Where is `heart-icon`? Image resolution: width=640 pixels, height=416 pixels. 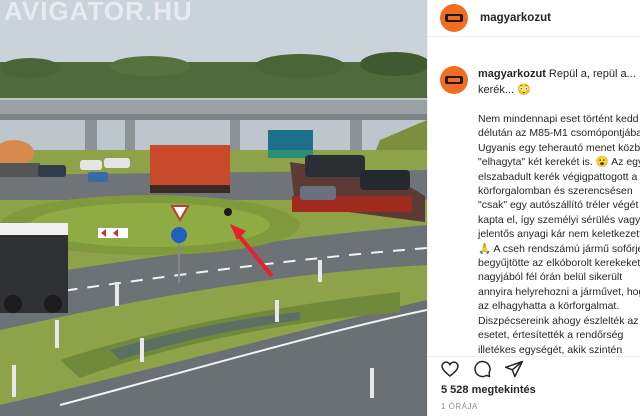
heart-icon is located at coordinates (450, 369).